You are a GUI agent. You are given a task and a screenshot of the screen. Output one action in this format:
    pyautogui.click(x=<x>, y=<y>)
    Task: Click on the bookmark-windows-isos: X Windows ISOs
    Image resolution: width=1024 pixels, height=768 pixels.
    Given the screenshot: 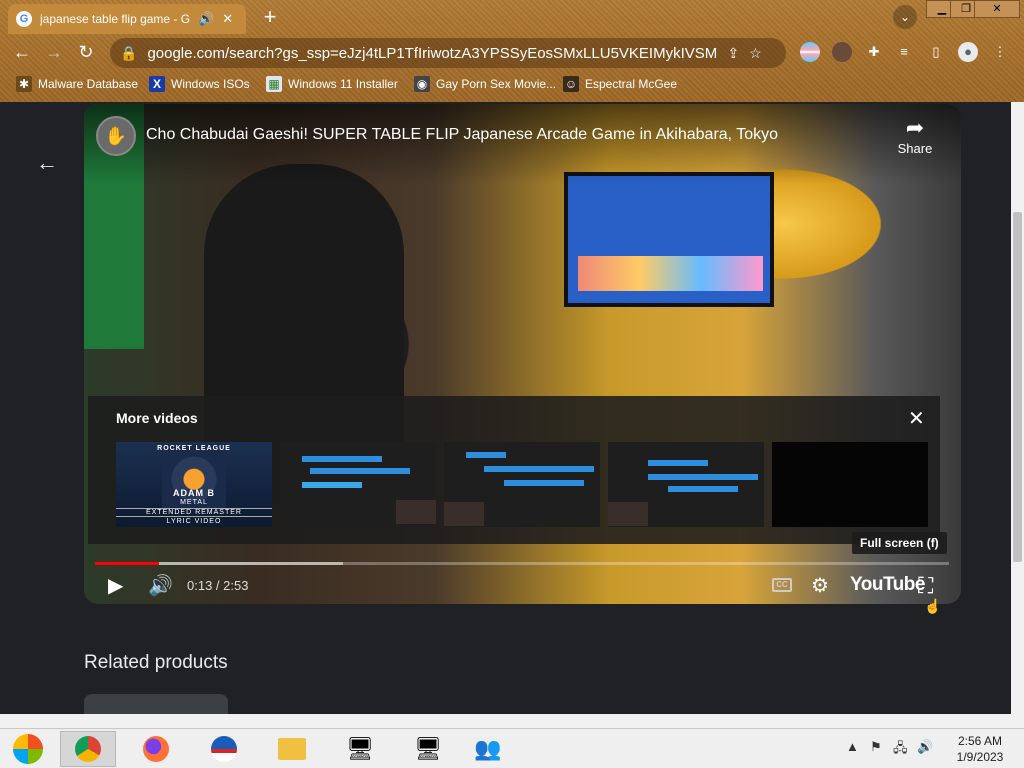 What is the action you would take?
    pyautogui.click(x=199, y=84)
    